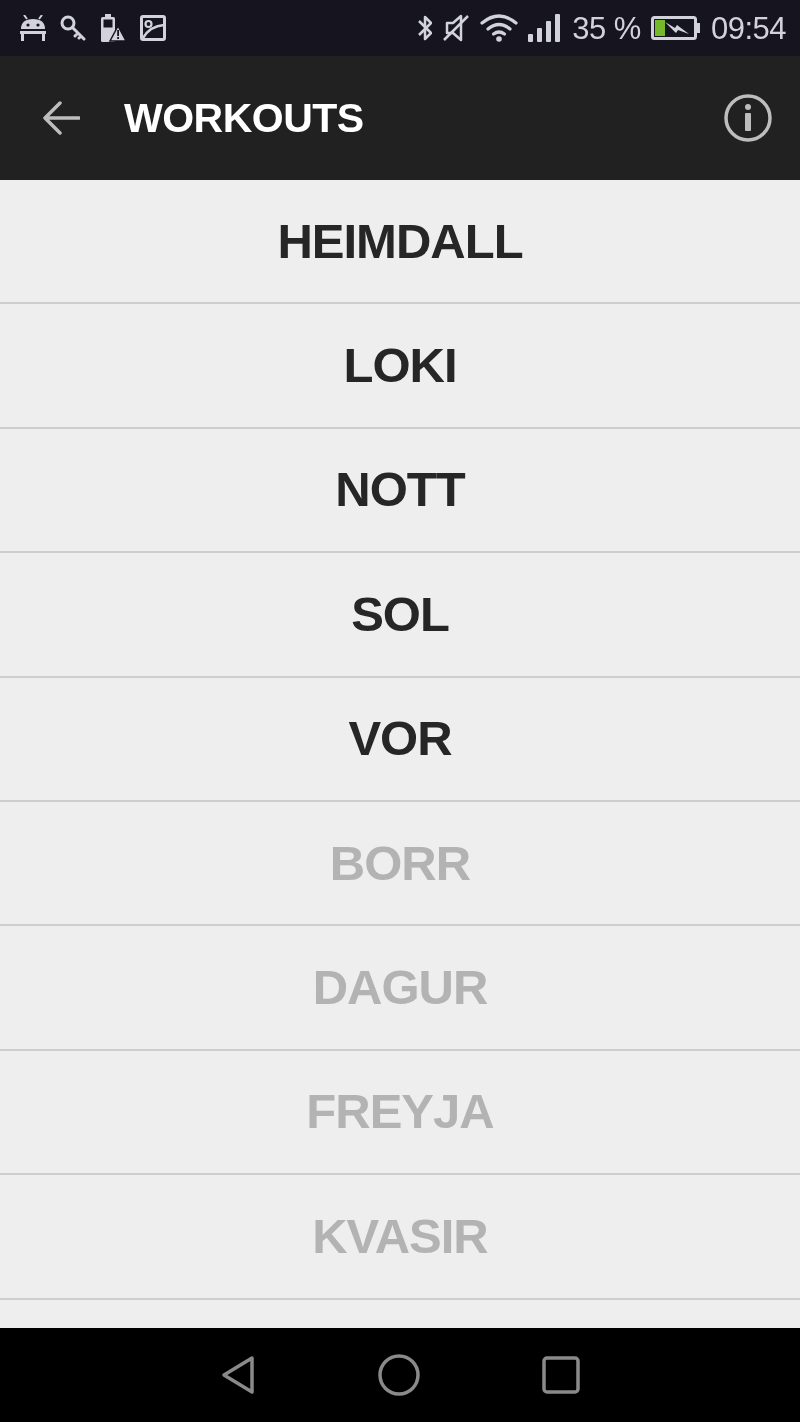  What do you see at coordinates (399, 1375) in the screenshot?
I see `home-nav-button` at bounding box center [399, 1375].